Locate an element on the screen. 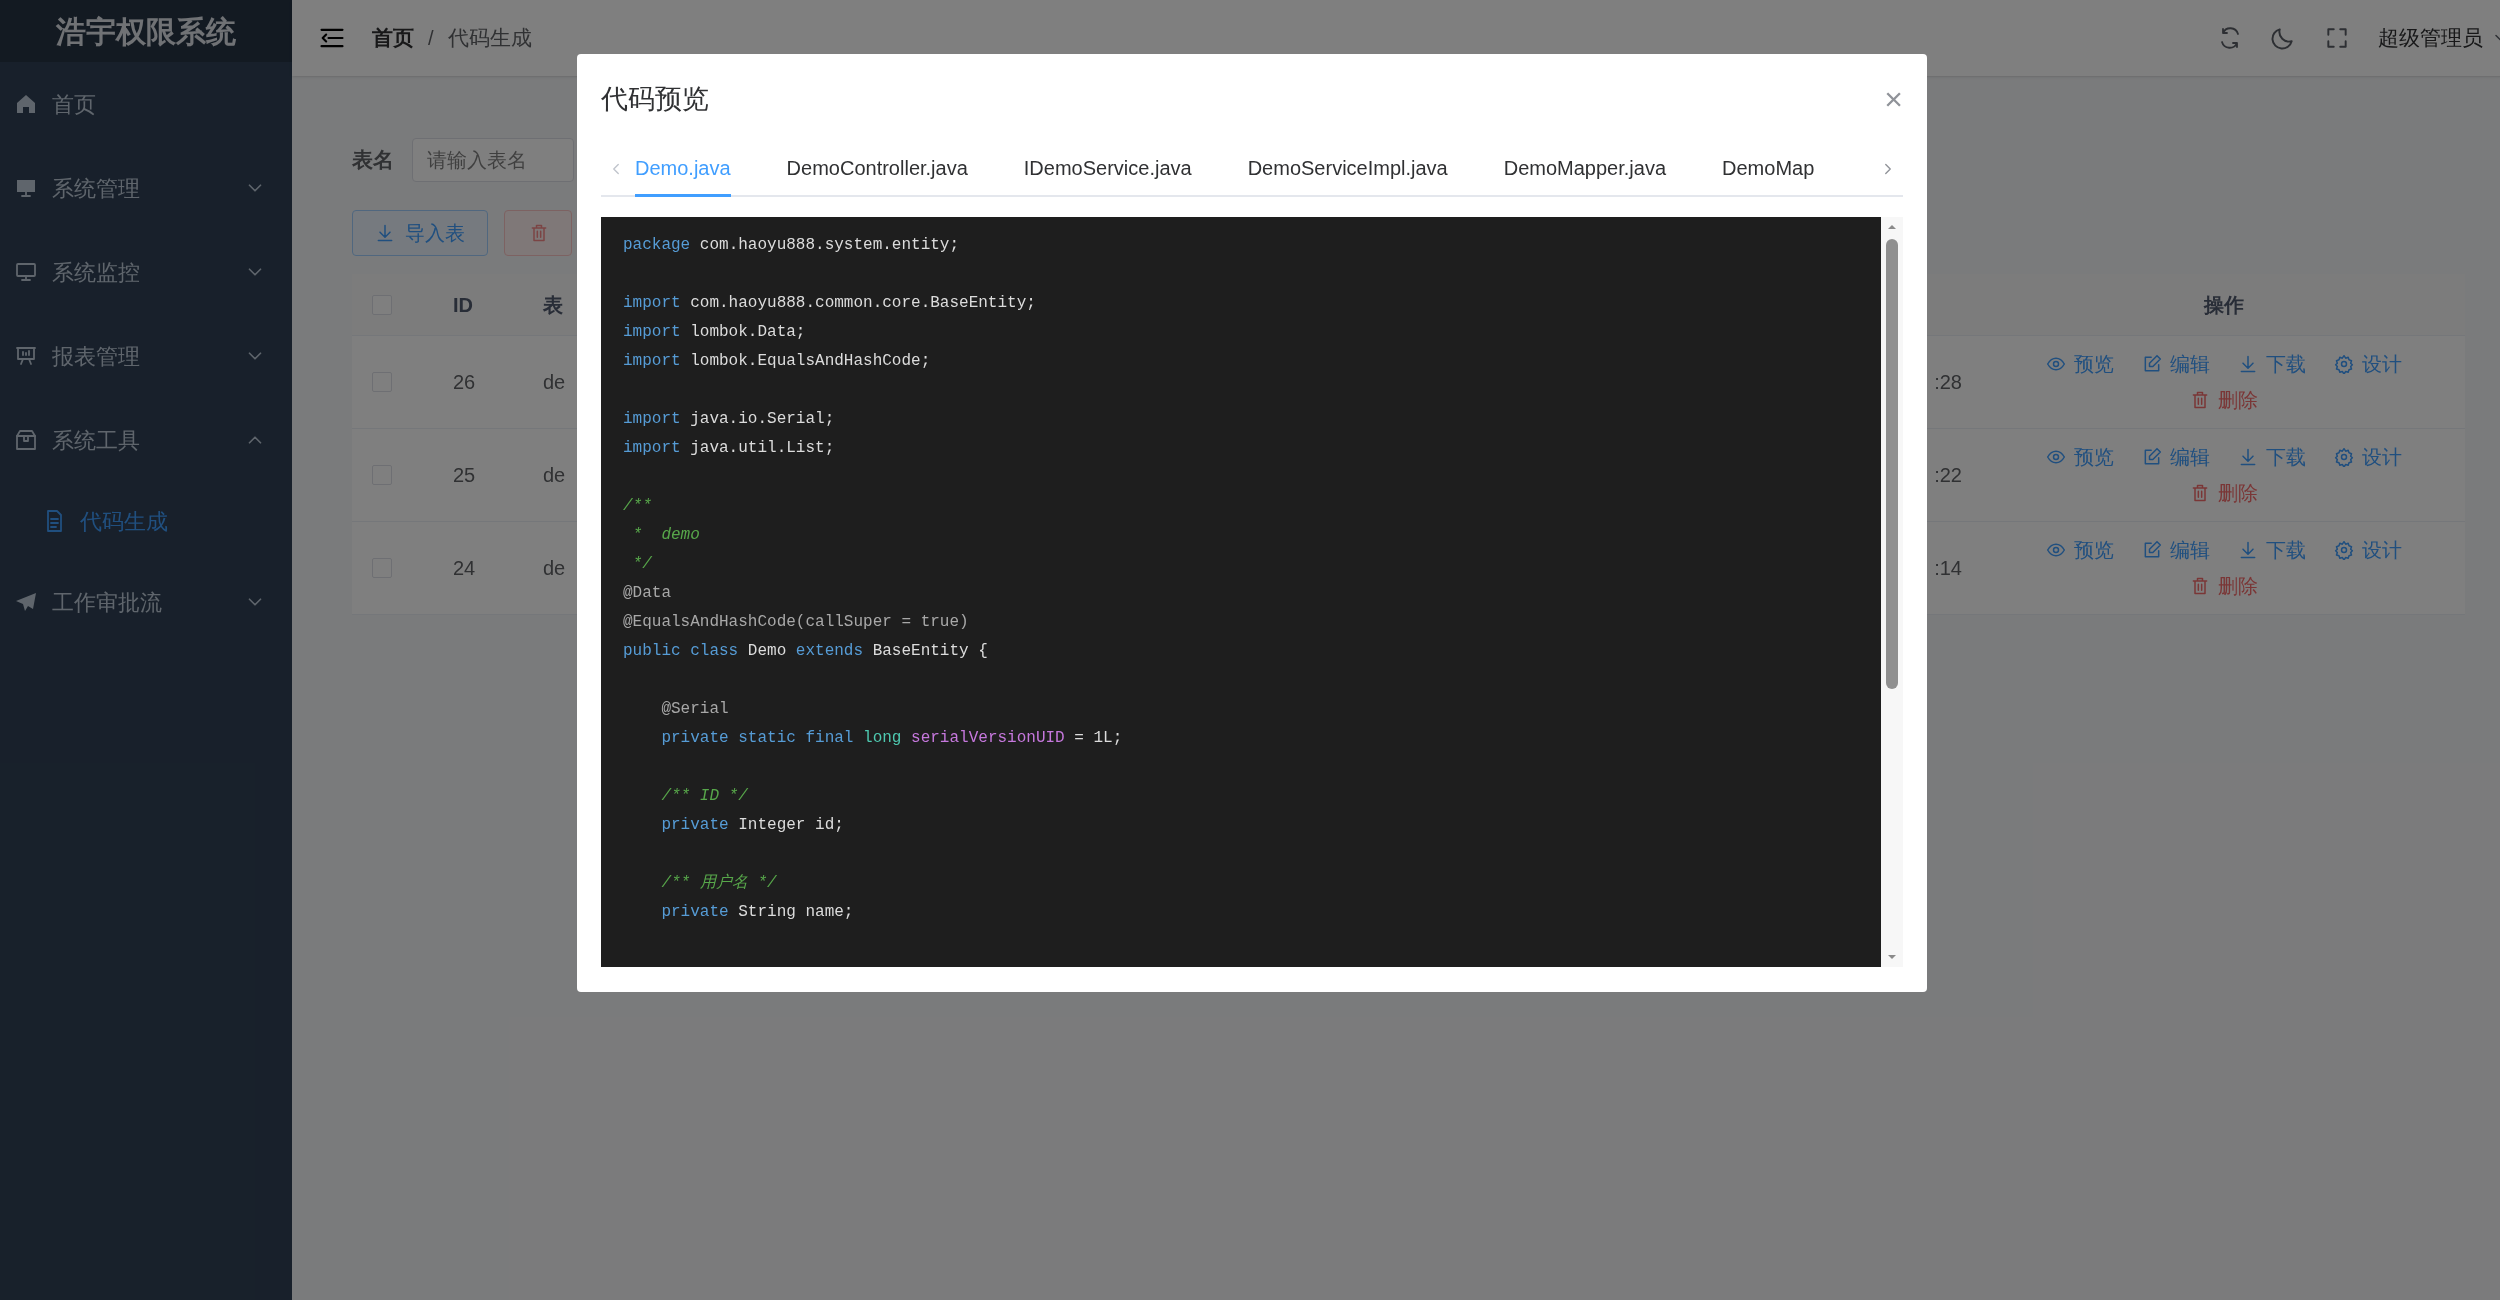  tab: Demo.java is located at coordinates (683, 169).